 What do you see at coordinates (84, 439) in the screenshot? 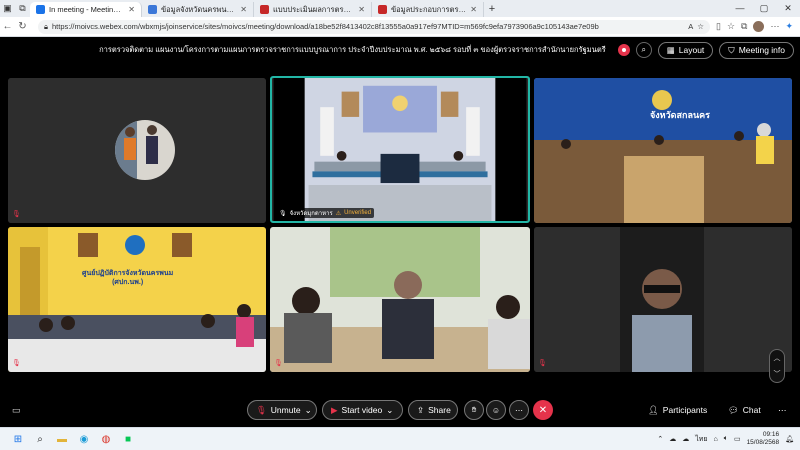
I see `edge-browser-icon: ◉` at bounding box center [84, 439].